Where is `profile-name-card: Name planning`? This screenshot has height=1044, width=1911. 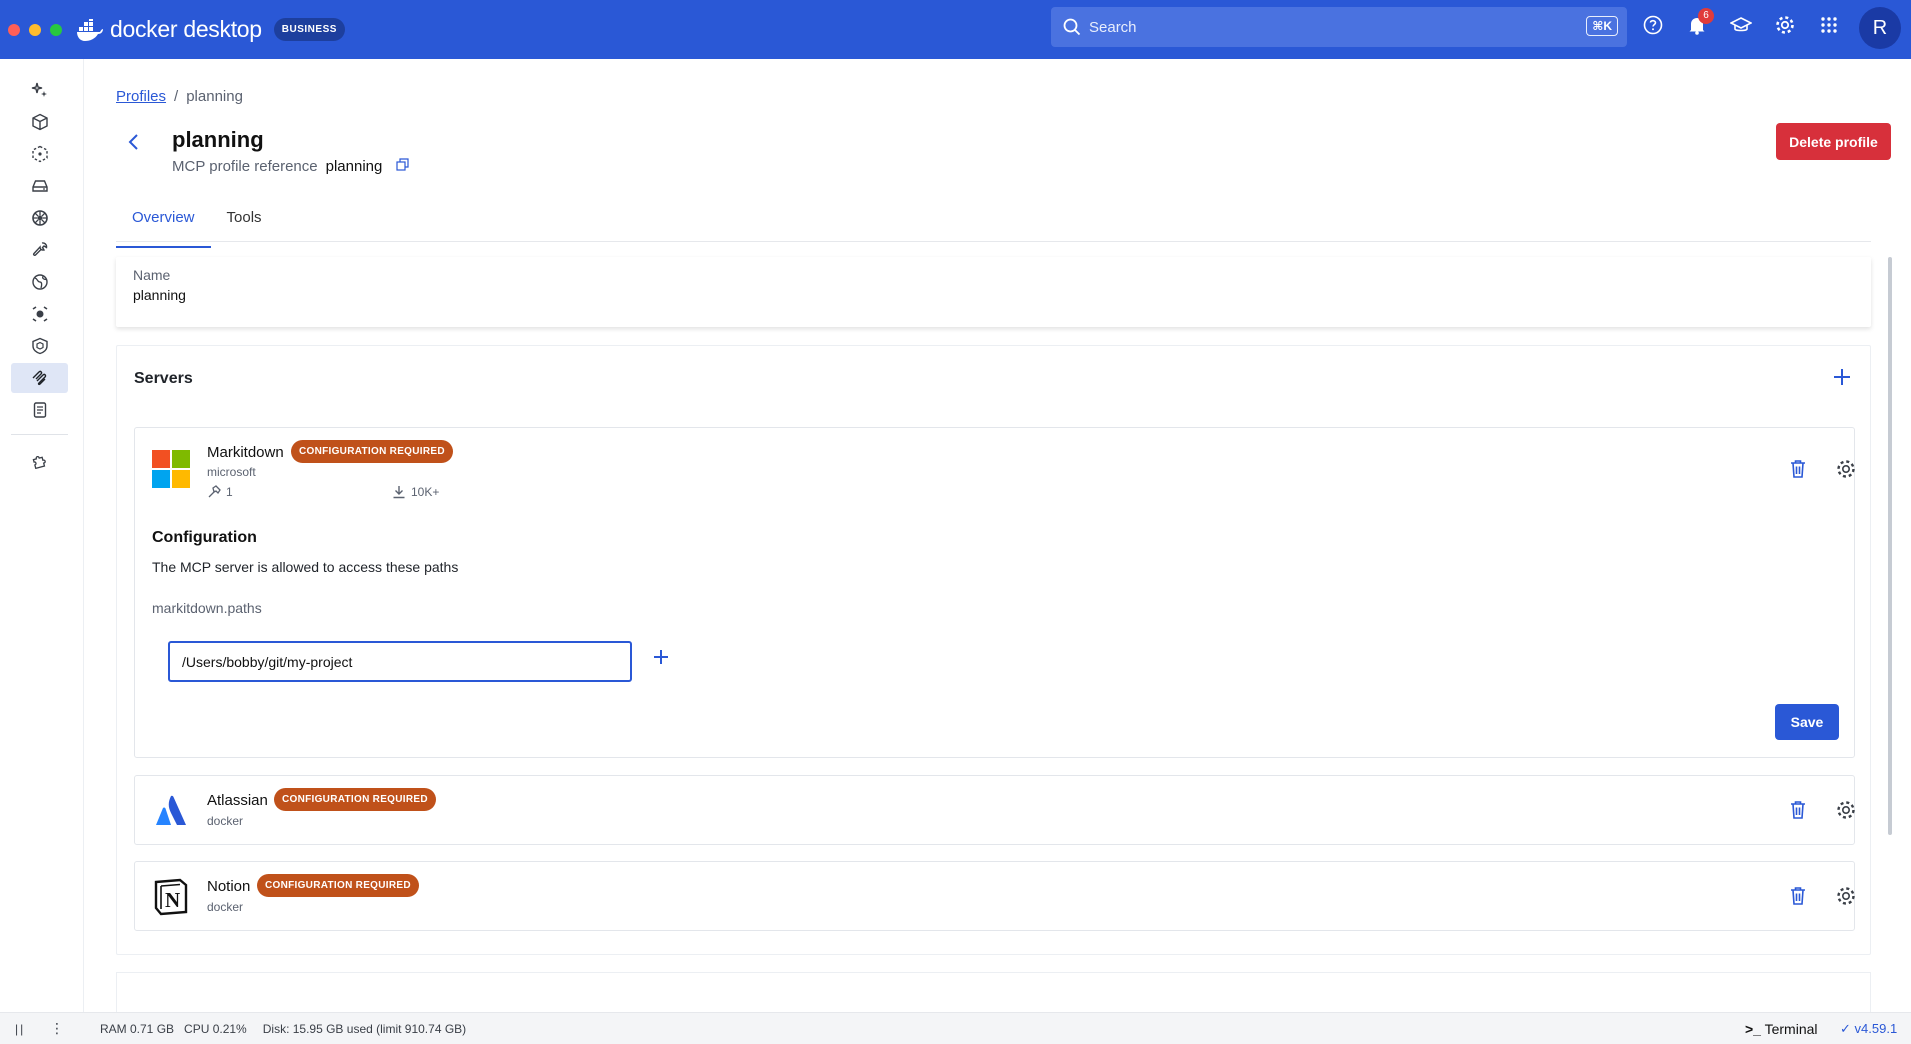
profile-name-card: Name planning is located at coordinates (993, 292).